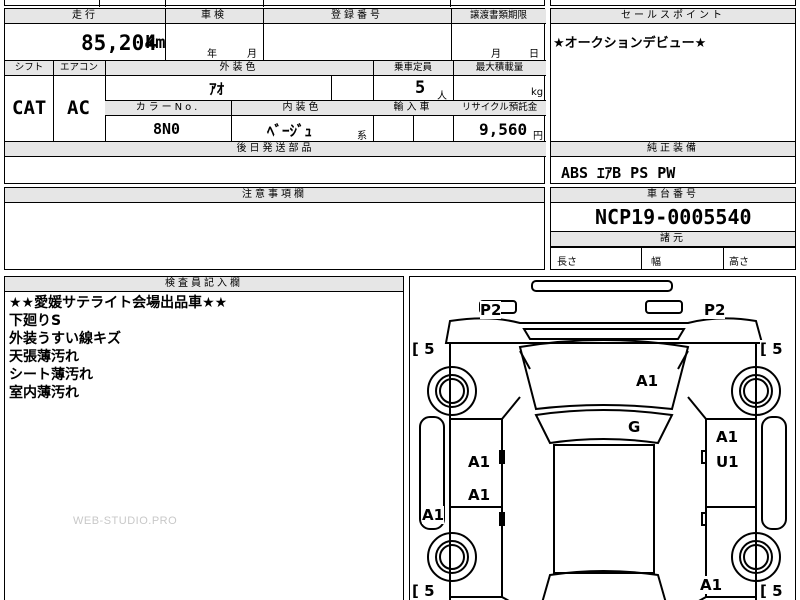  I want to click on standard-equipment-box: 純正装備 ABS ｴｱB PS PW, so click(673, 162).